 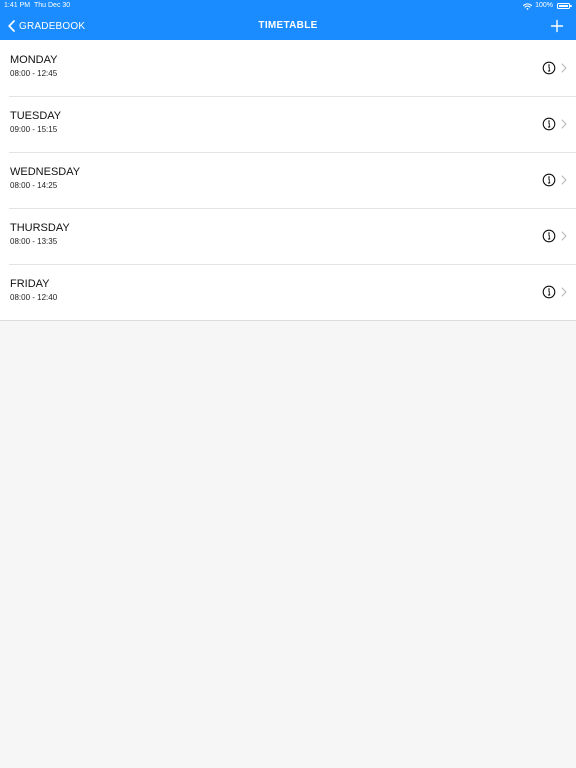 I want to click on day-name: MONDAY, so click(x=34, y=60).